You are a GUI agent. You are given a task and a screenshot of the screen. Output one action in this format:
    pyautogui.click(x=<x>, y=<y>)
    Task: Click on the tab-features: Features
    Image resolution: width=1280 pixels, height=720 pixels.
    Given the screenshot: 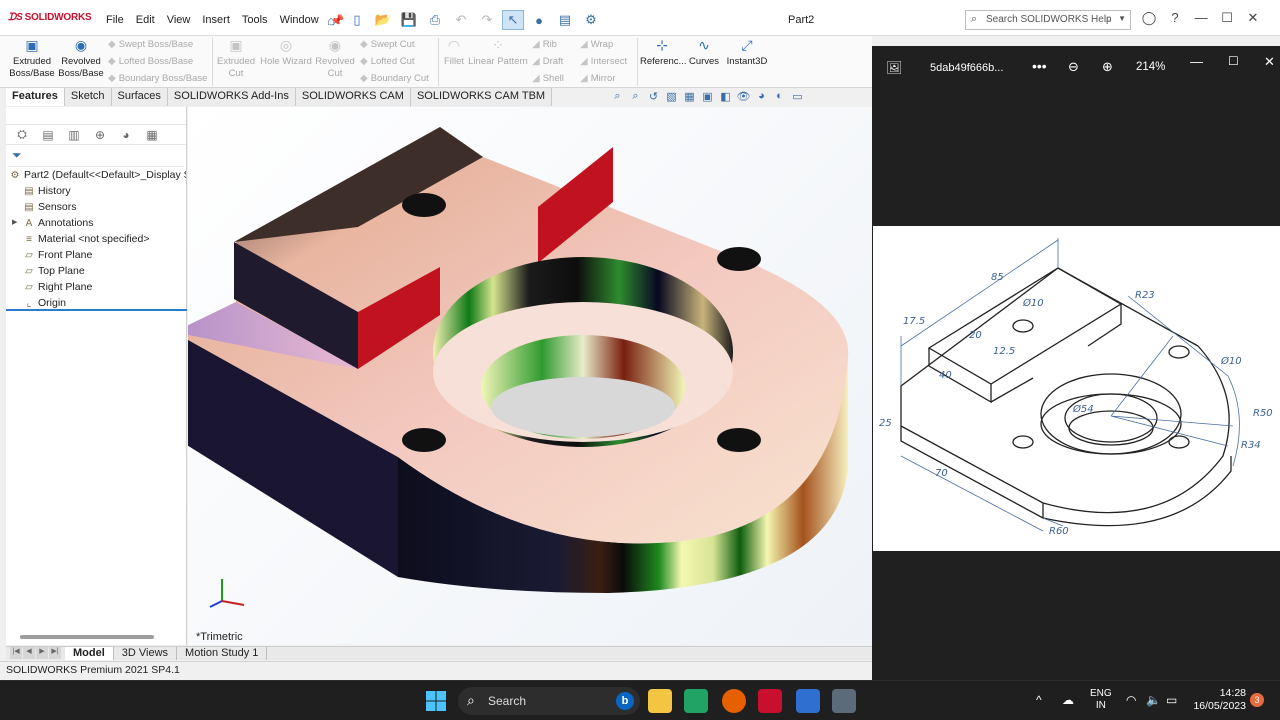 What is the action you would take?
    pyautogui.click(x=35, y=97)
    